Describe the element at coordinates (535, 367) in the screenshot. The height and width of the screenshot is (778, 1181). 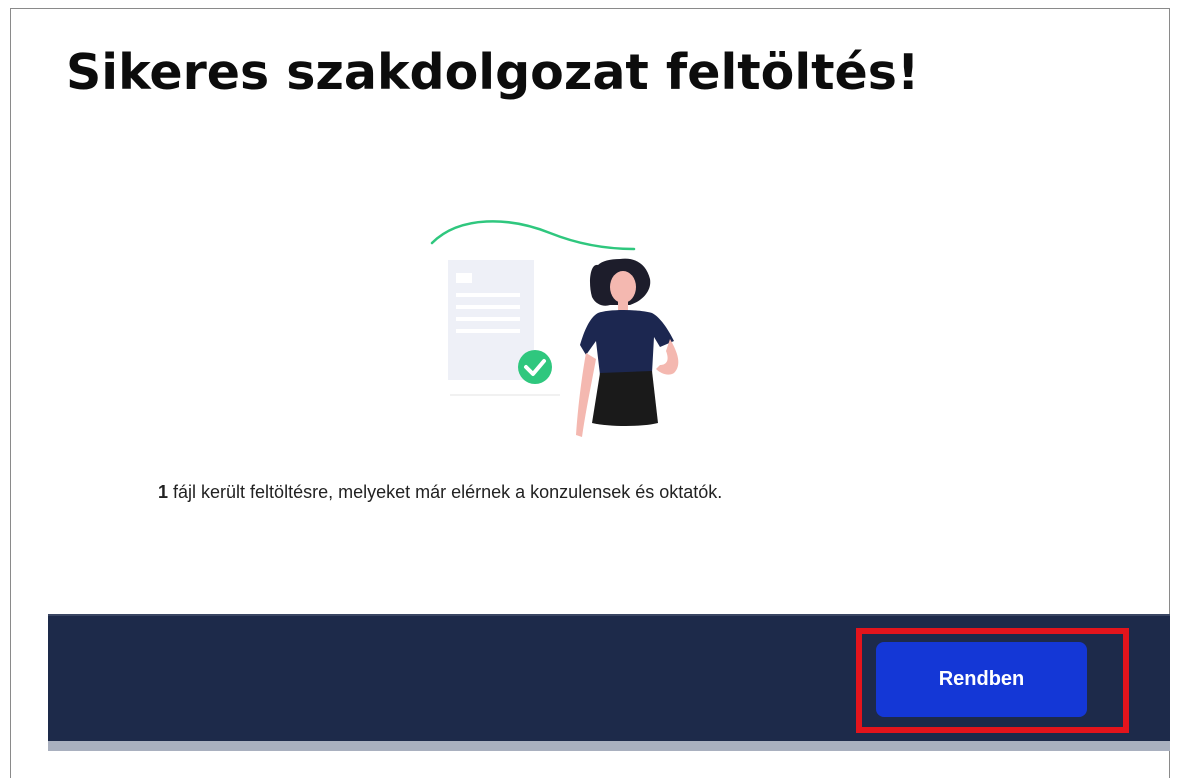
I see `check-circle-icon` at that location.